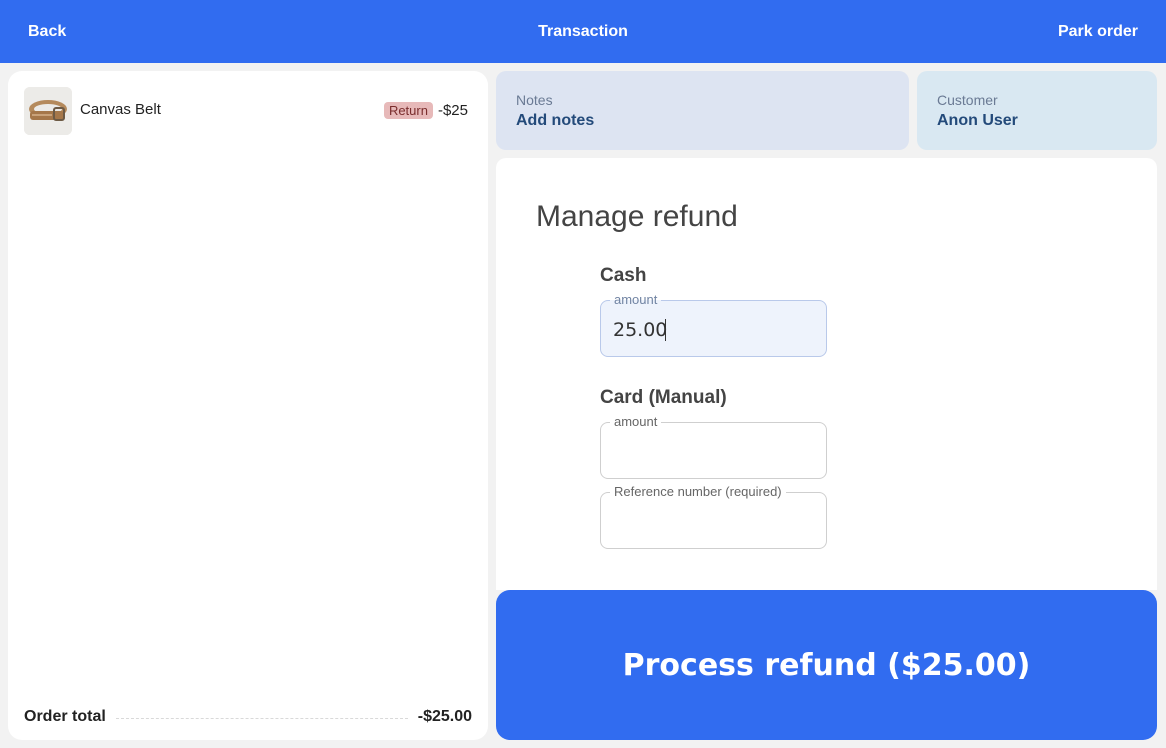 The image size is (1166, 748). What do you see at coordinates (826, 665) in the screenshot?
I see `process-refund-button: Process refund ($25.00)` at bounding box center [826, 665].